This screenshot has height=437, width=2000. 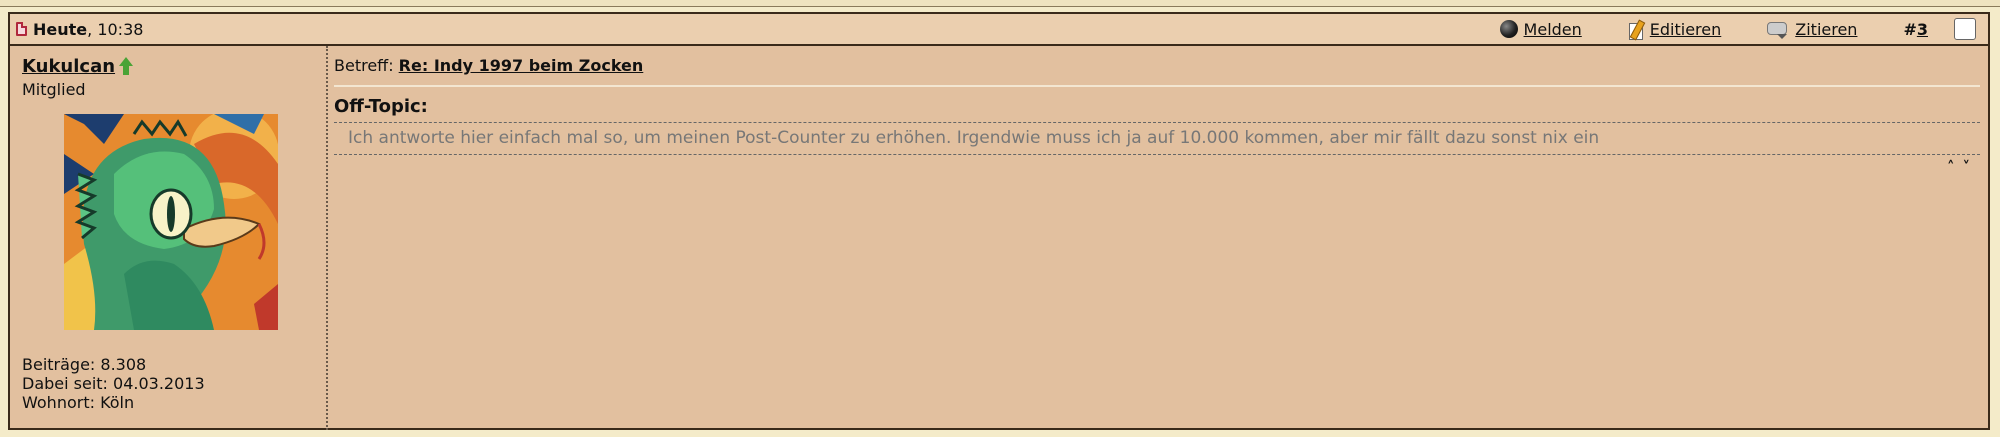 I want to click on scroll-down-icon: ˅, so click(x=1971, y=167).